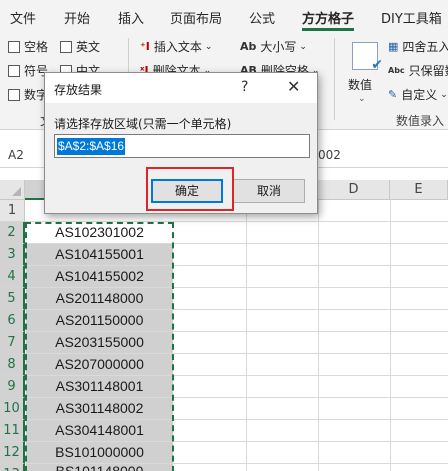 This screenshot has width=448, height=471. I want to click on row-header: 1, so click(12, 211).